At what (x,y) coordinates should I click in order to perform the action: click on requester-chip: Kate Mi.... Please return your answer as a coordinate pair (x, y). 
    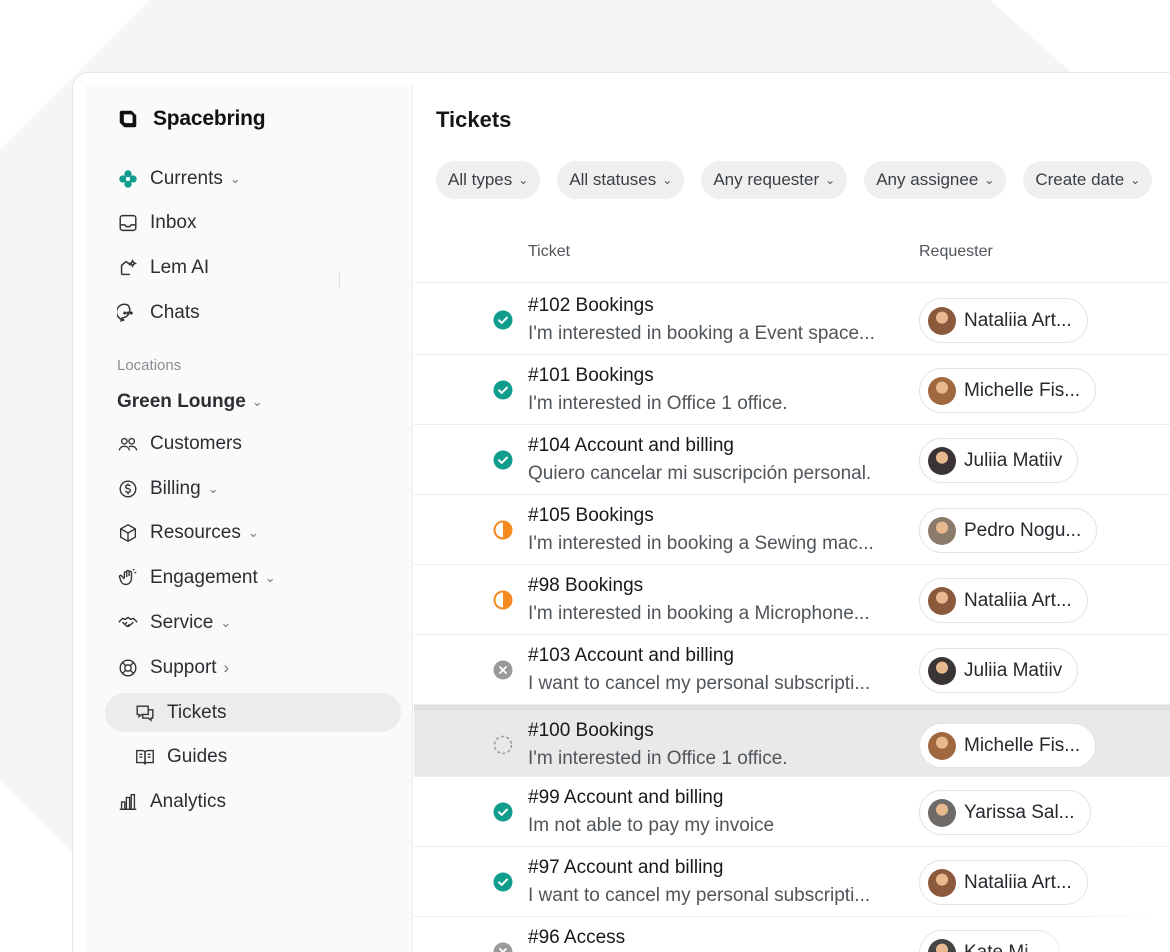
    Looking at the image, I should click on (990, 941).